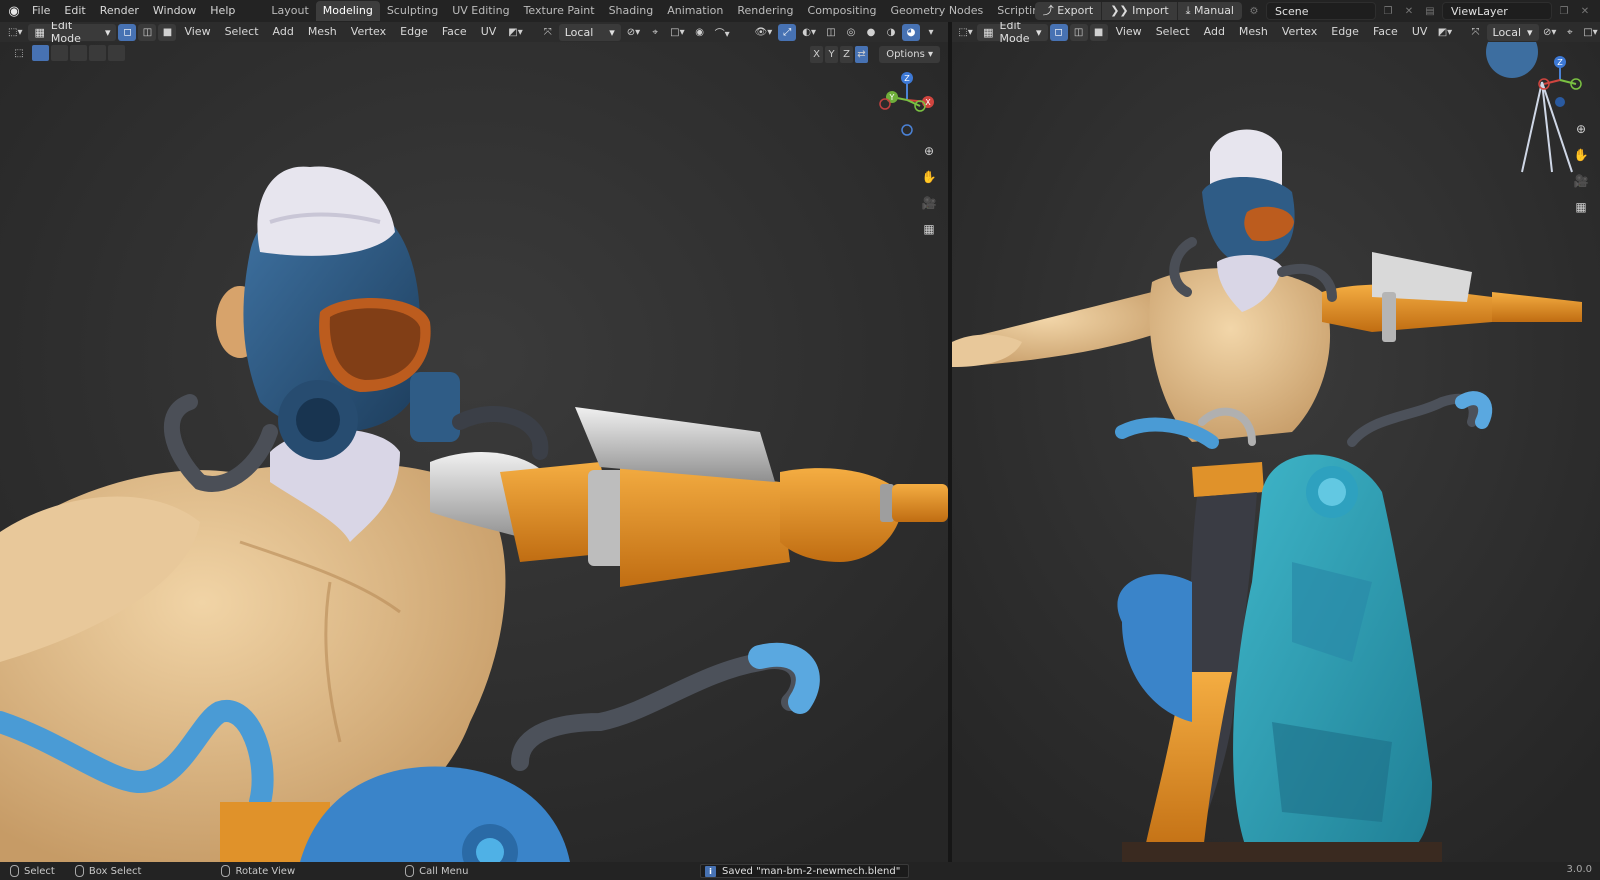  What do you see at coordinates (842, 11) in the screenshot?
I see `tab-compositing: Compositing` at bounding box center [842, 11].